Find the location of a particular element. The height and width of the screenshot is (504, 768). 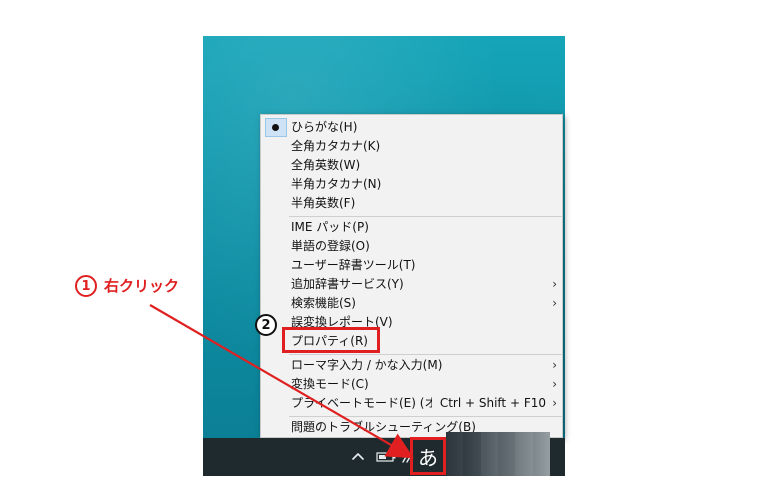

menu-item-label: IME パッド(P) is located at coordinates (330, 227).